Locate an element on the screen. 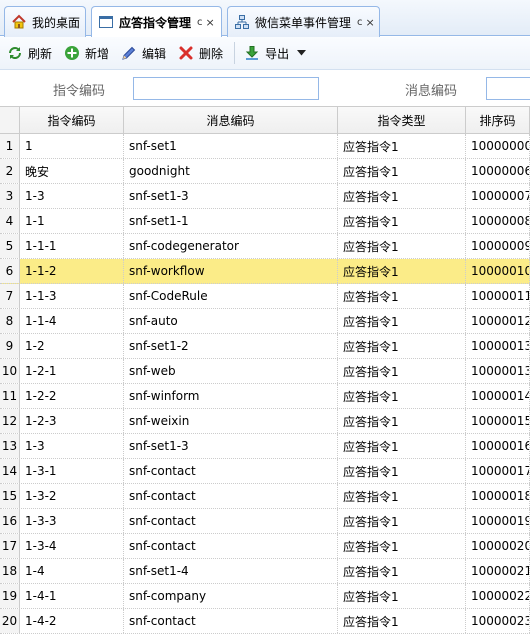 Image resolution: width=530 pixels, height=640 pixels. column-header-sort-code: 排序码 is located at coordinates (498, 120).